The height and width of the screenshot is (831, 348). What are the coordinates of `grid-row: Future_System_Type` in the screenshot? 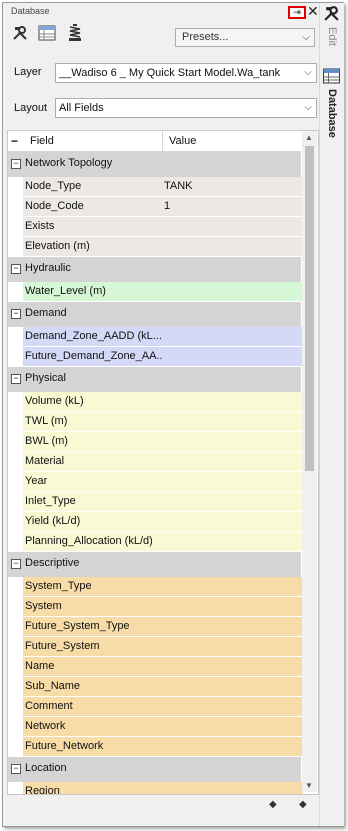 It's located at (155, 627).